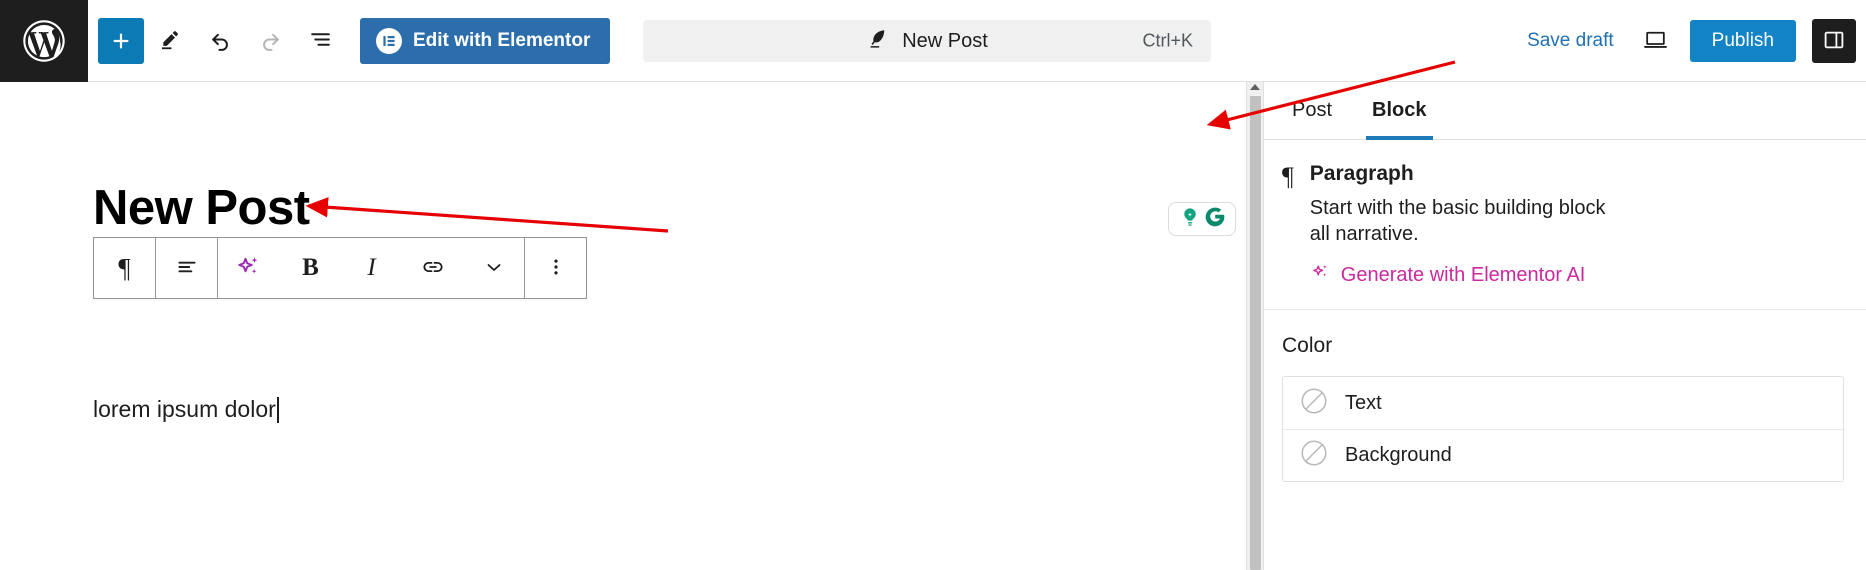  Describe the element at coordinates (1255, 87) in the screenshot. I see `scroll-up-arrow-icon` at that location.